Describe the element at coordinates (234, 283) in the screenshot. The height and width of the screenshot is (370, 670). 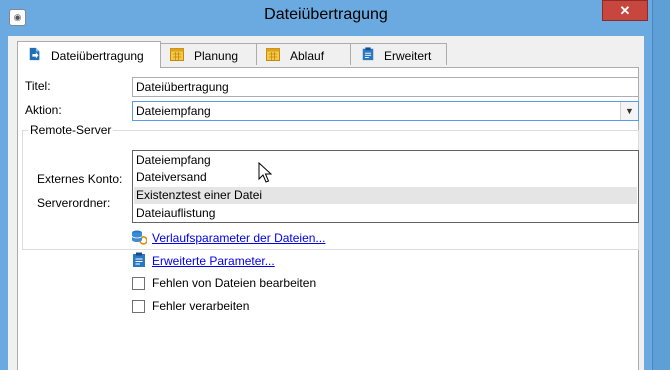
I see `handle-missing-files-label: Fehlen von Dateien bearbeiten` at that location.